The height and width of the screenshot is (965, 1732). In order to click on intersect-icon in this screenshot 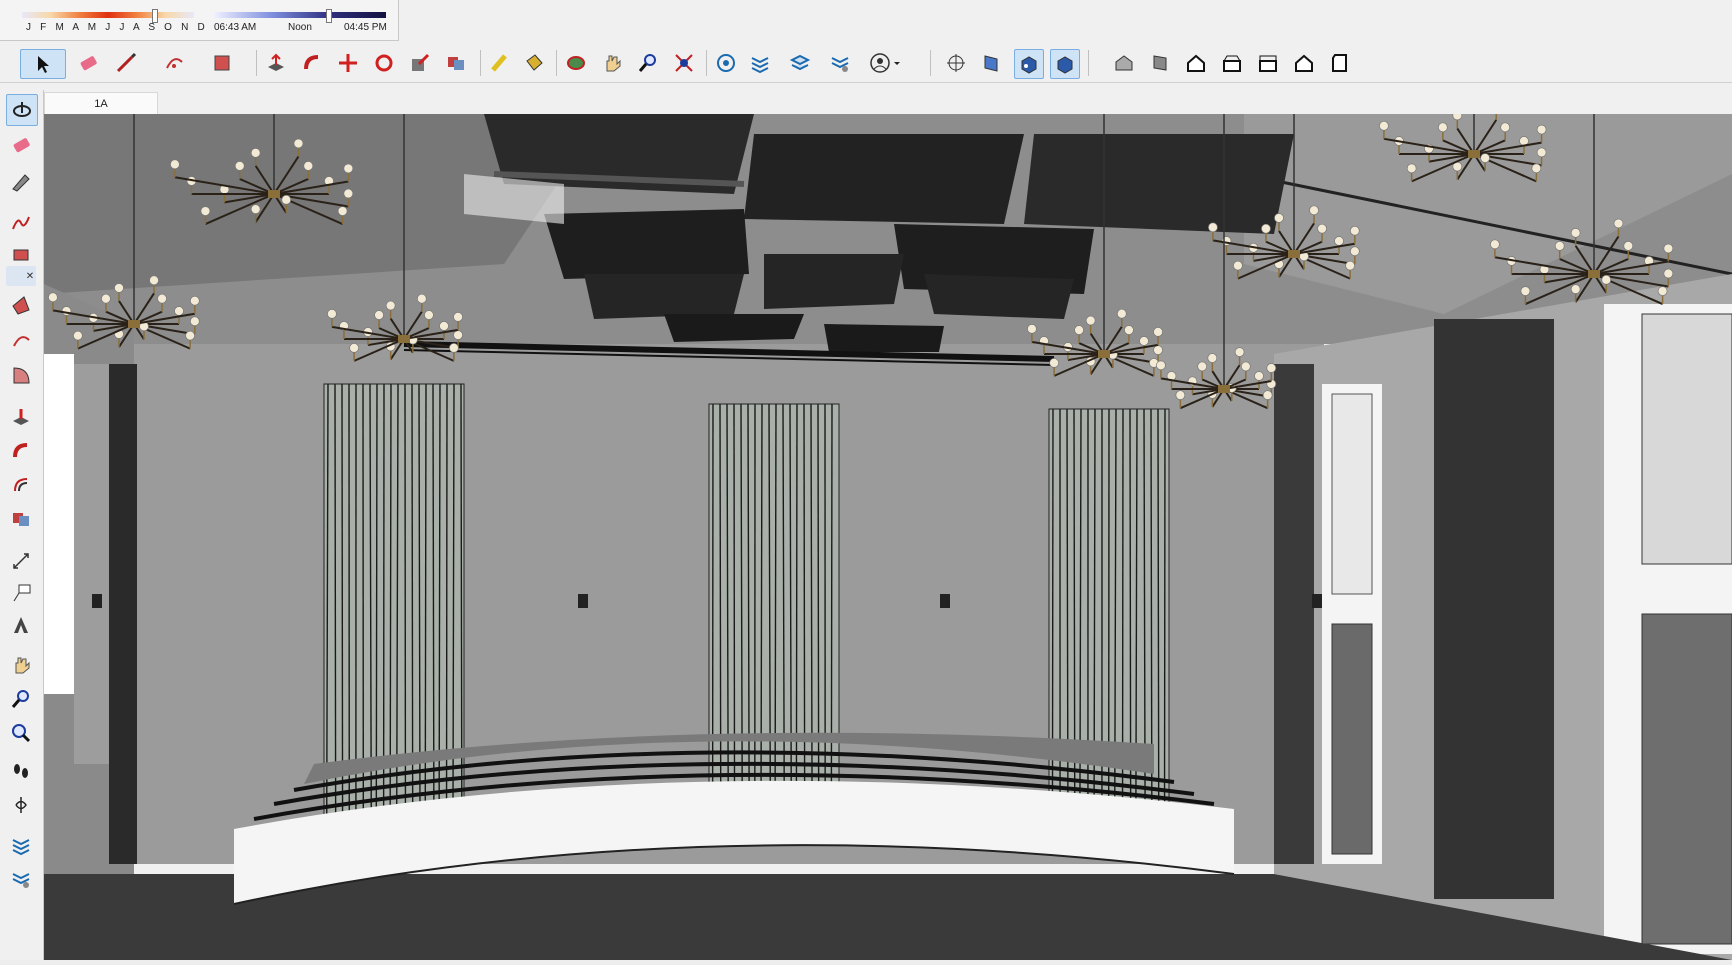, I will do `click(21, 519)`.